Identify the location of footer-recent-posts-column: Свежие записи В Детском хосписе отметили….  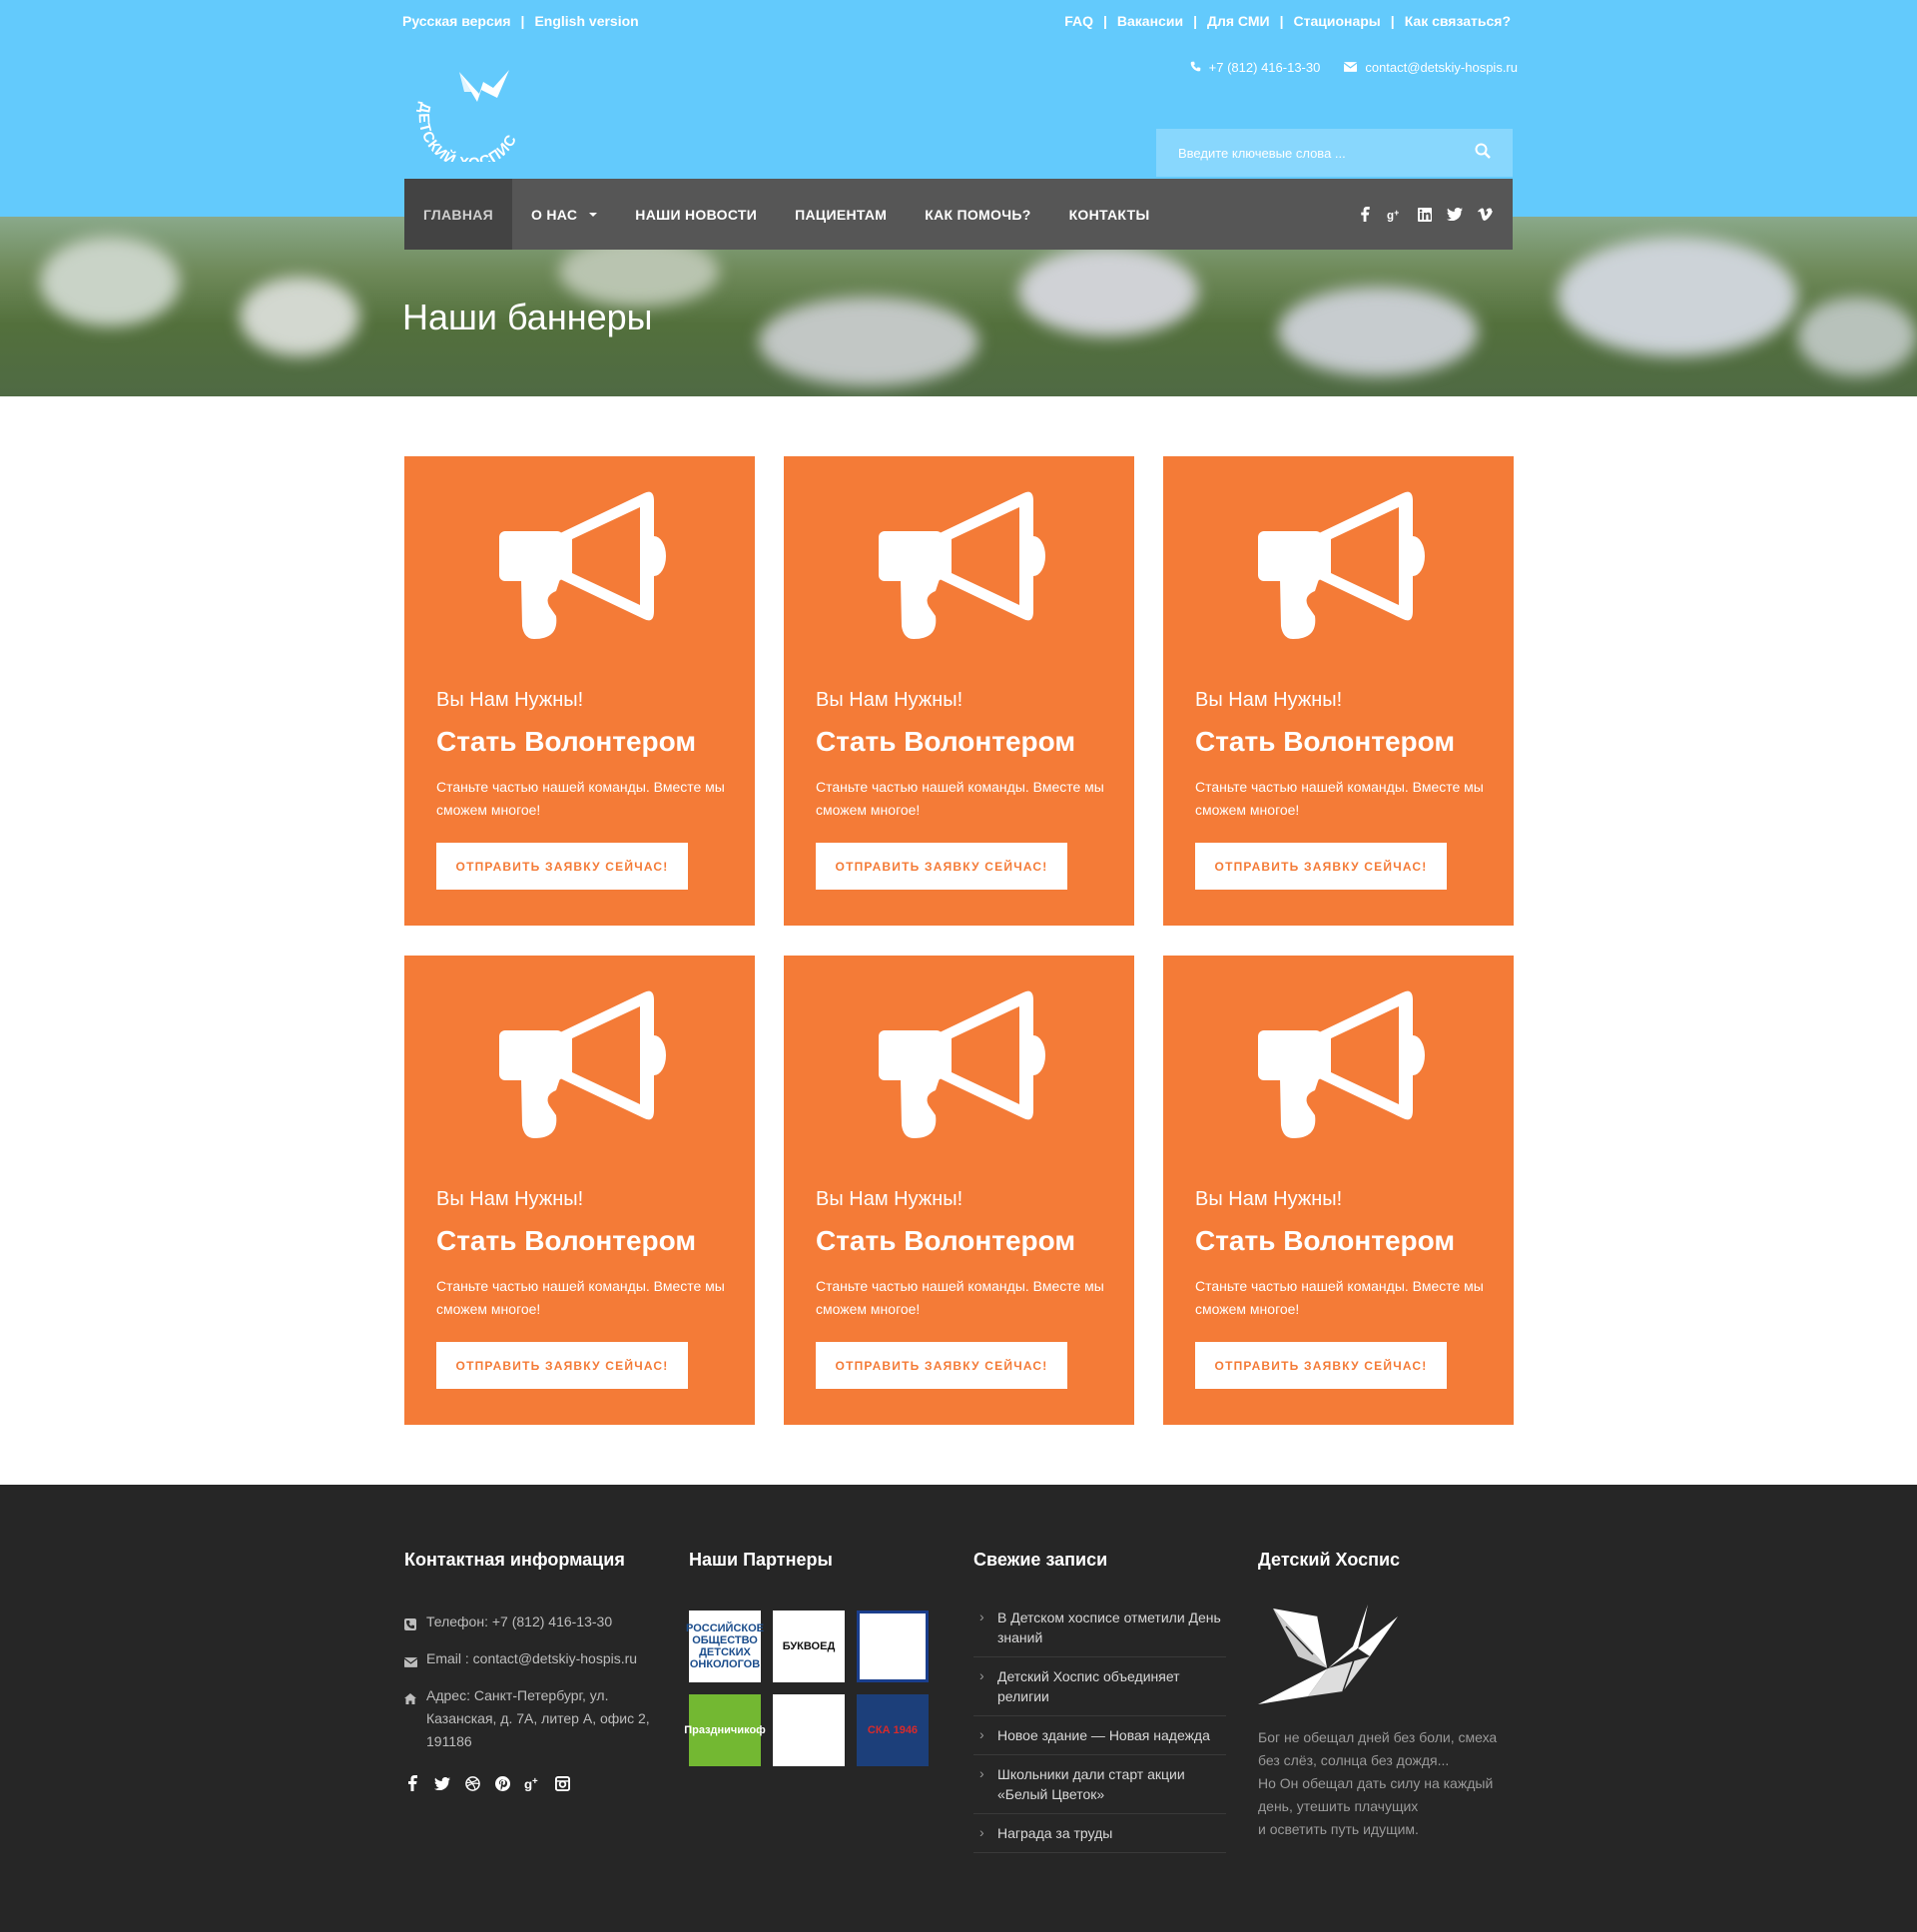
(1099, 1702).